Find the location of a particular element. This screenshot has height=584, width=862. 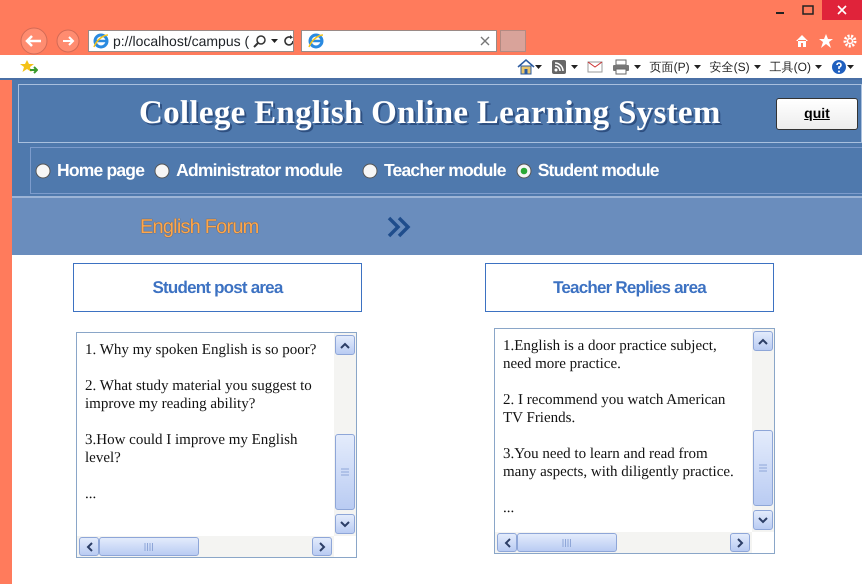

address-text: p://localhost/campus ( is located at coordinates (181, 41).